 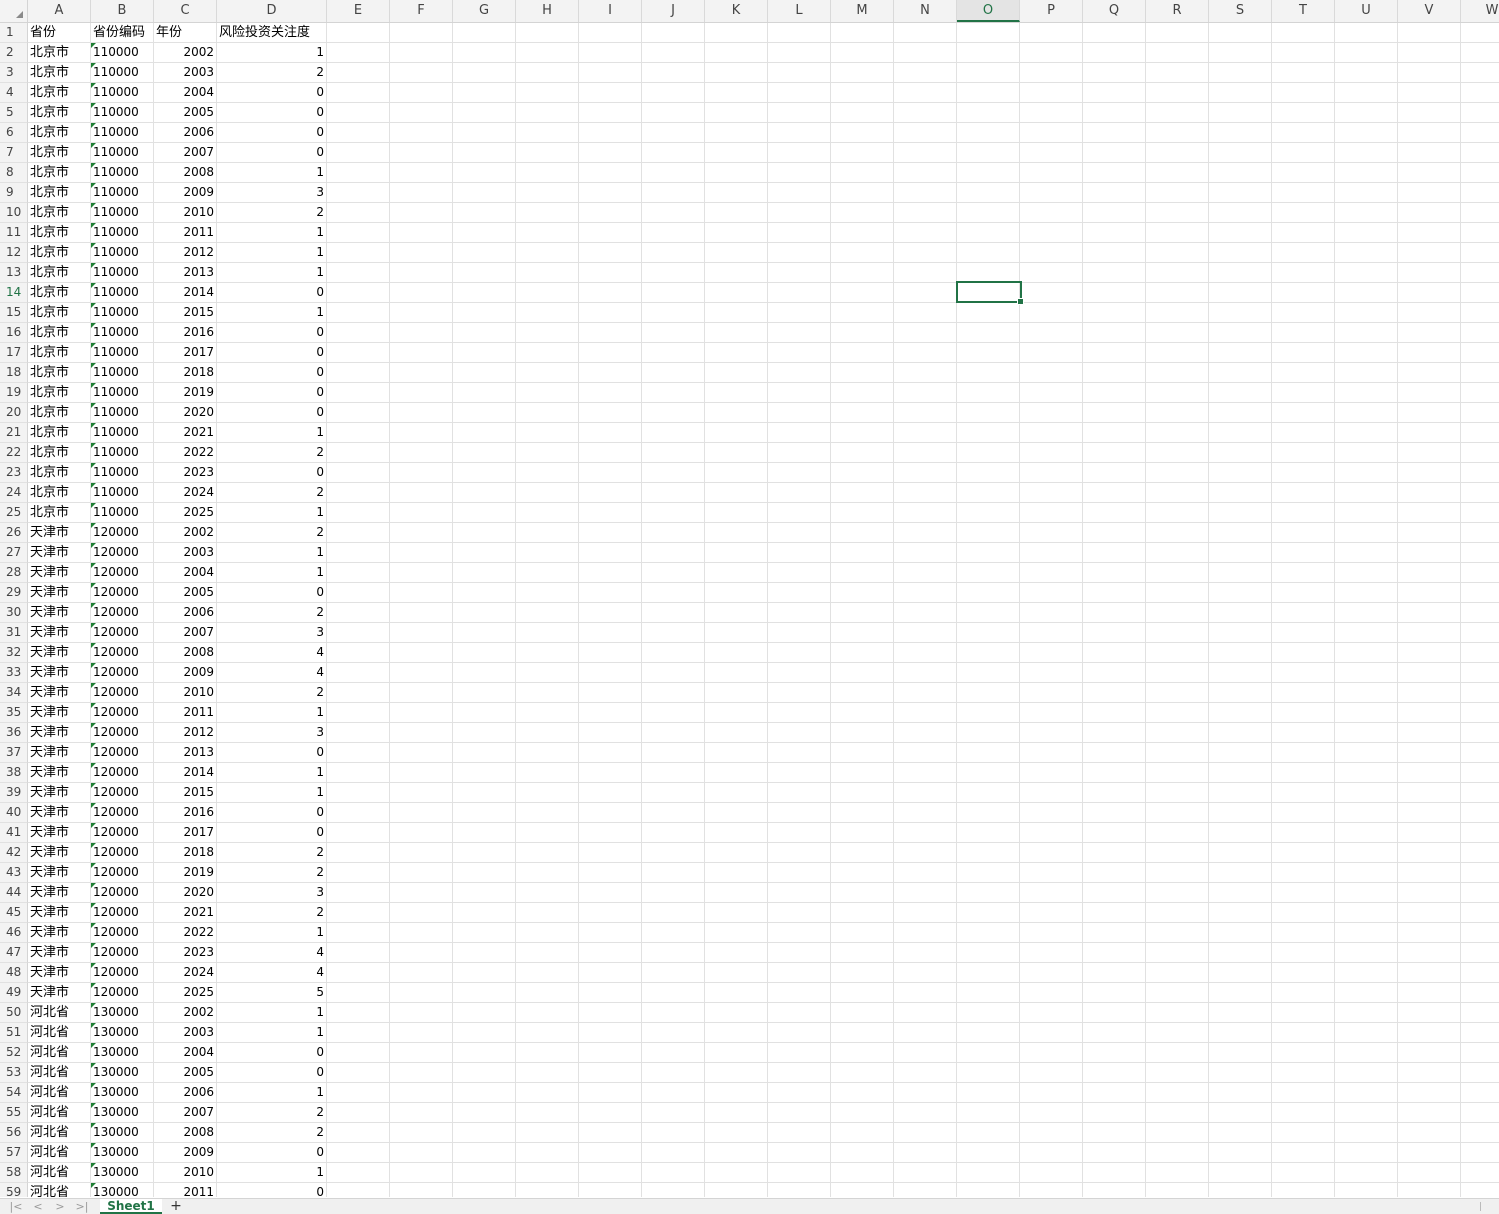 I want to click on cell-province-code: 120000, so click(x=122, y=713).